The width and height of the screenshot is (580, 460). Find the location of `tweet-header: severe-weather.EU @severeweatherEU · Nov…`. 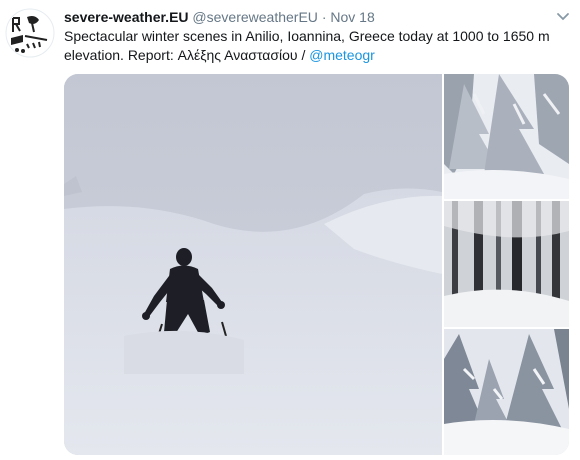

tweet-header: severe-weather.EU @severeweatherEU · Nov… is located at coordinates (219, 17).